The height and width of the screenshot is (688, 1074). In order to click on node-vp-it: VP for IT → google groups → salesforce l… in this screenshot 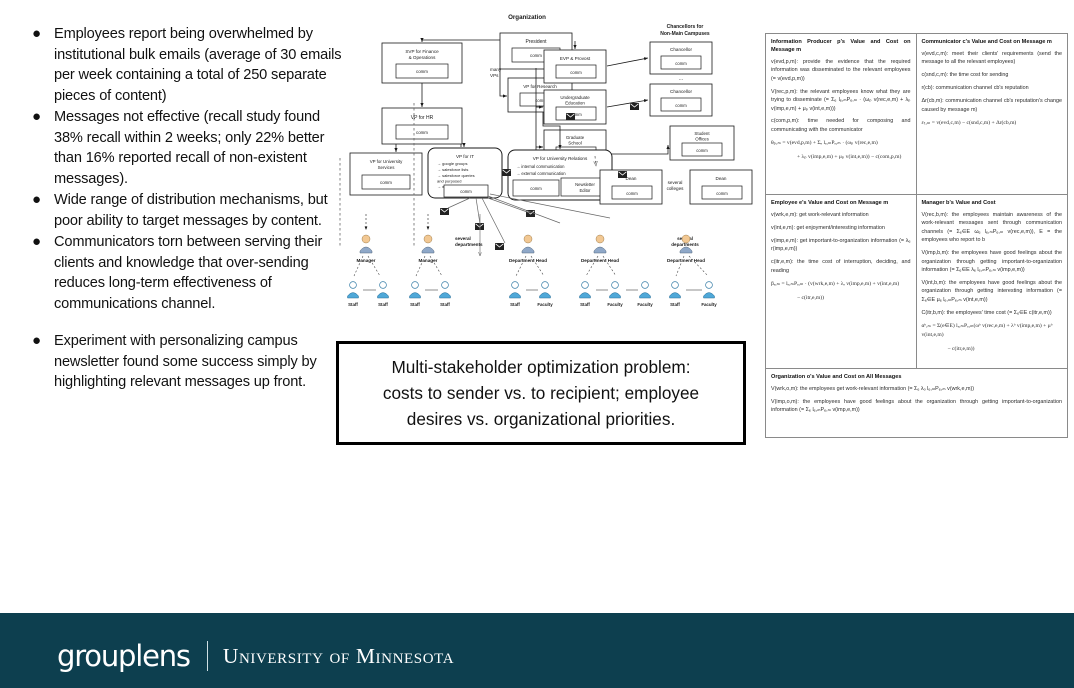, I will do `click(465, 173)`.